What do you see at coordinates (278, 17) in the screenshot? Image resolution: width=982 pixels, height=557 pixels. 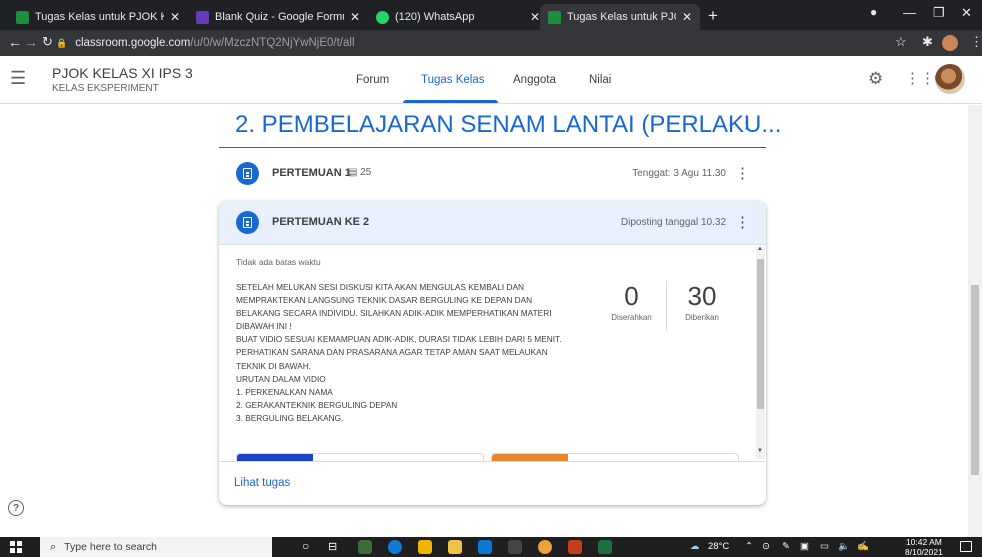 I see `browser-tab-2: Blank Quiz - Google Formulir ✕` at bounding box center [278, 17].